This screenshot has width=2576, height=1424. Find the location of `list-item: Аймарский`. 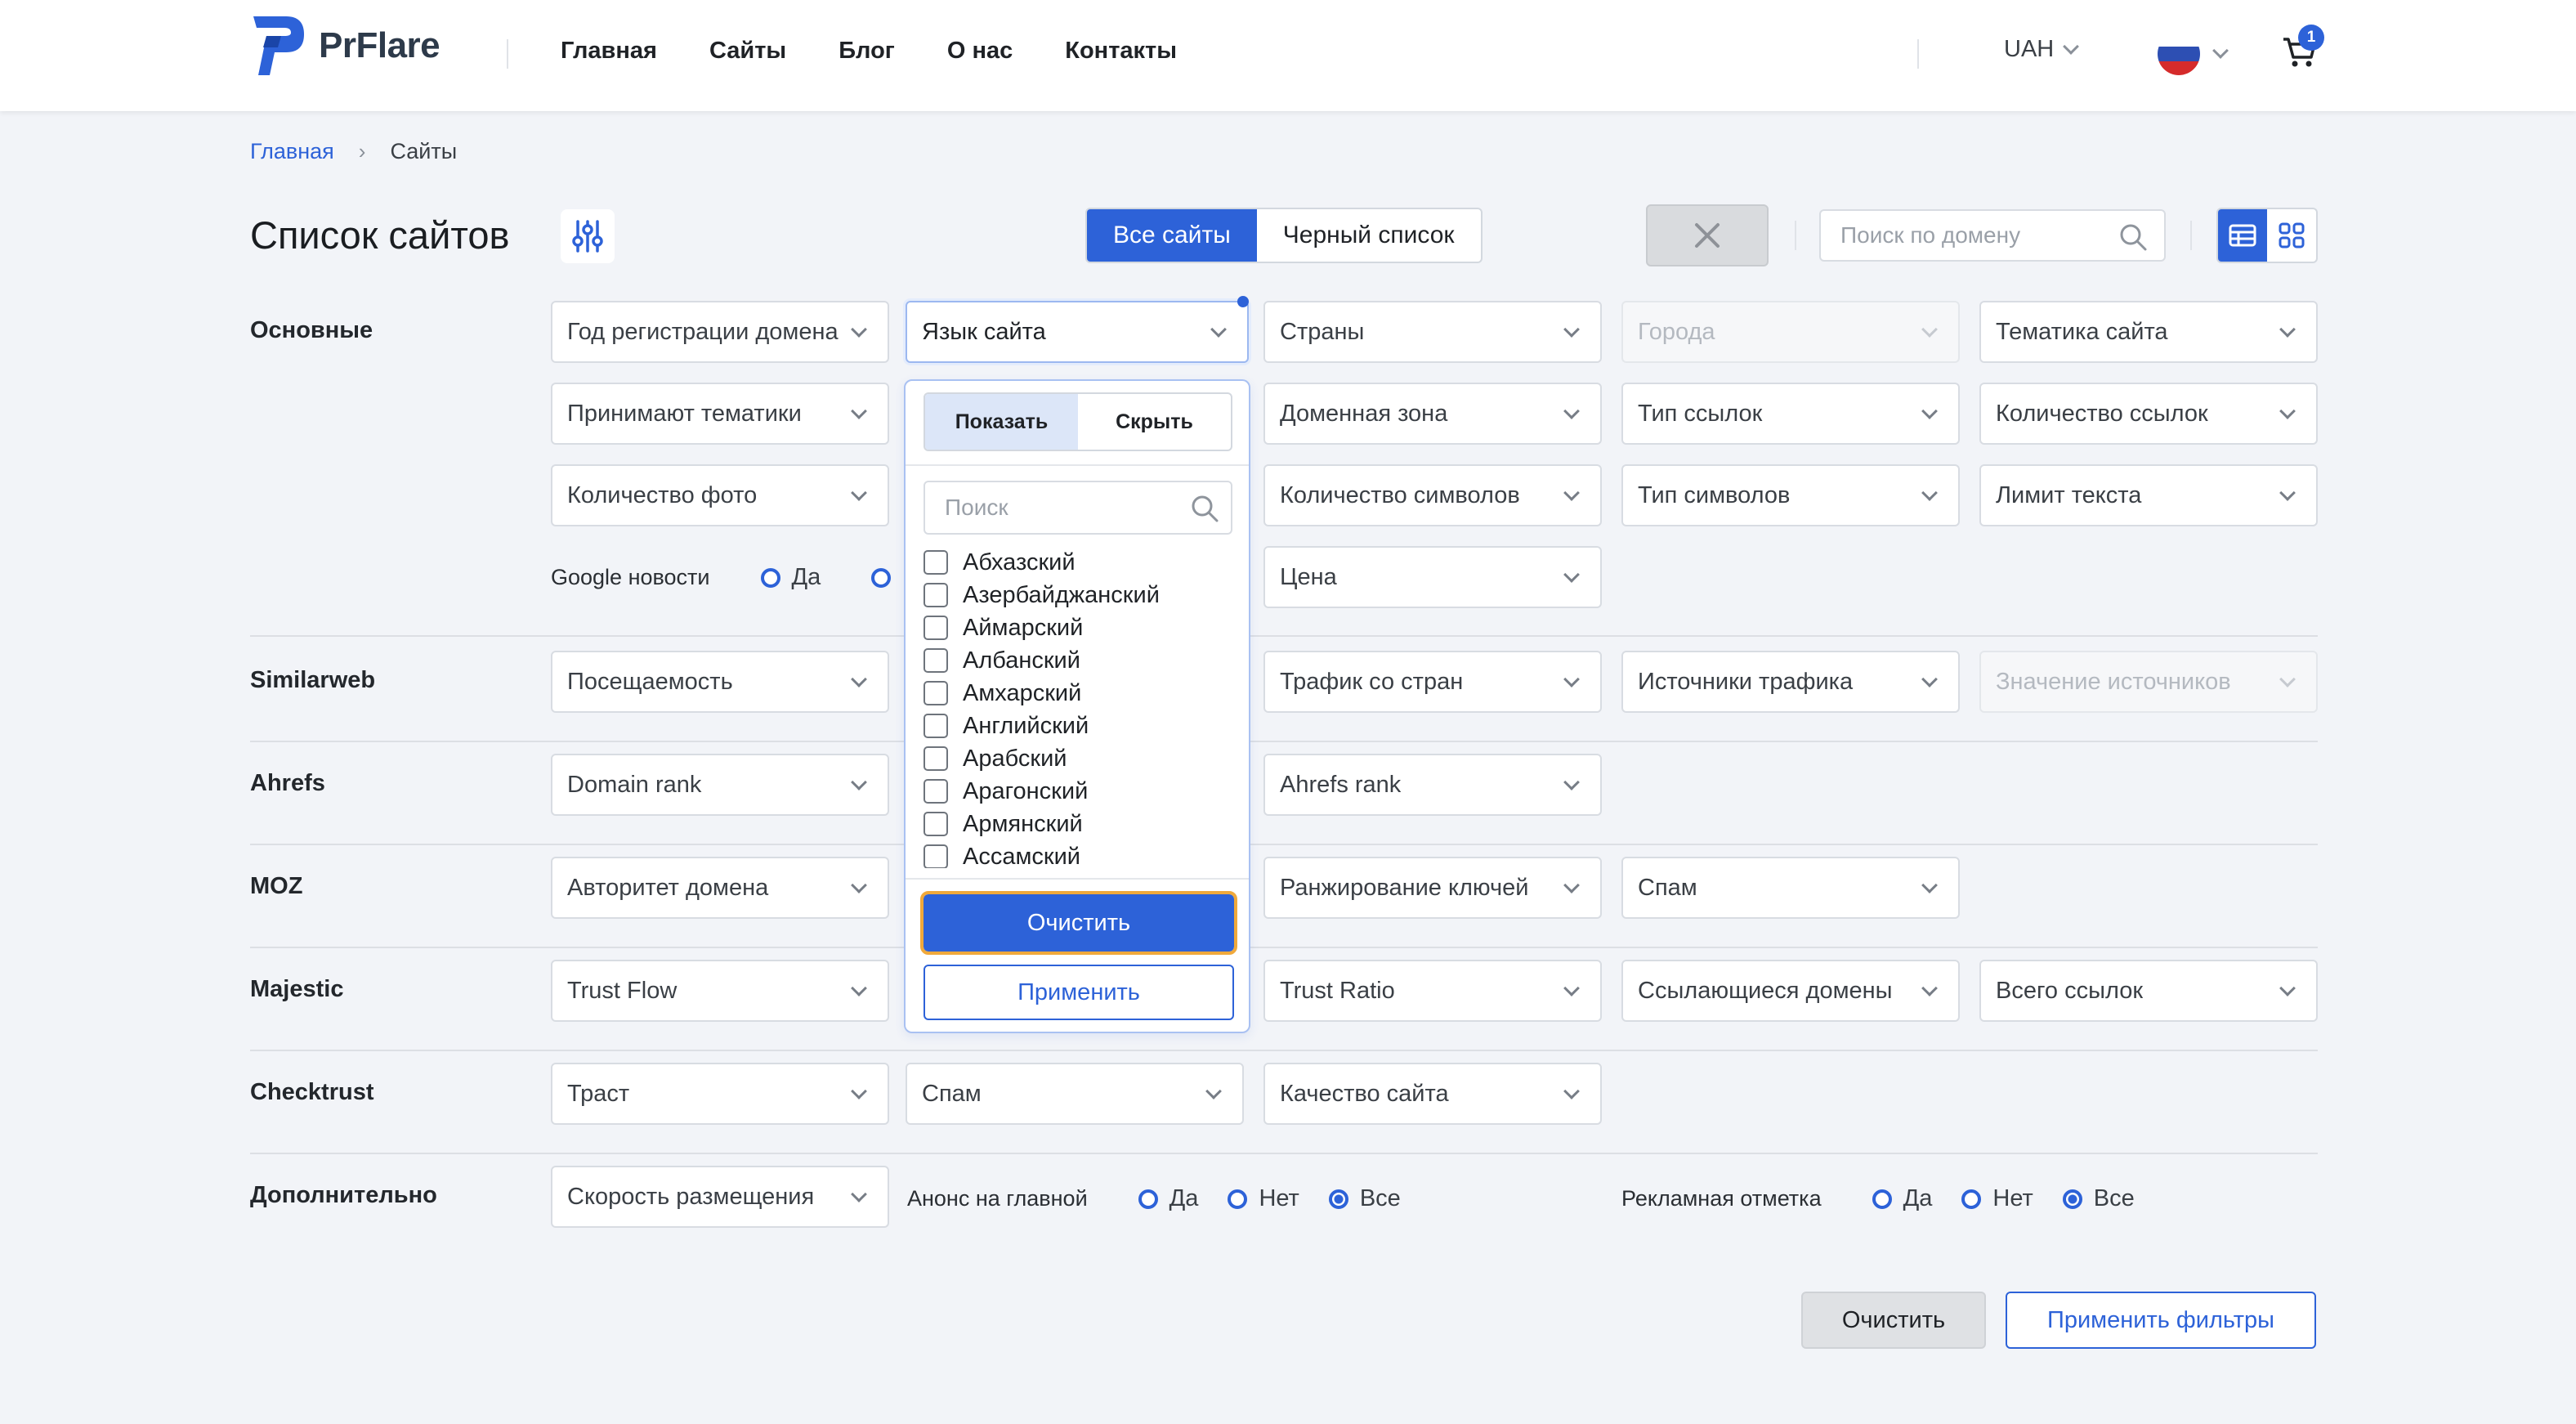

list-item: Аймарский is located at coordinates (1079, 627).